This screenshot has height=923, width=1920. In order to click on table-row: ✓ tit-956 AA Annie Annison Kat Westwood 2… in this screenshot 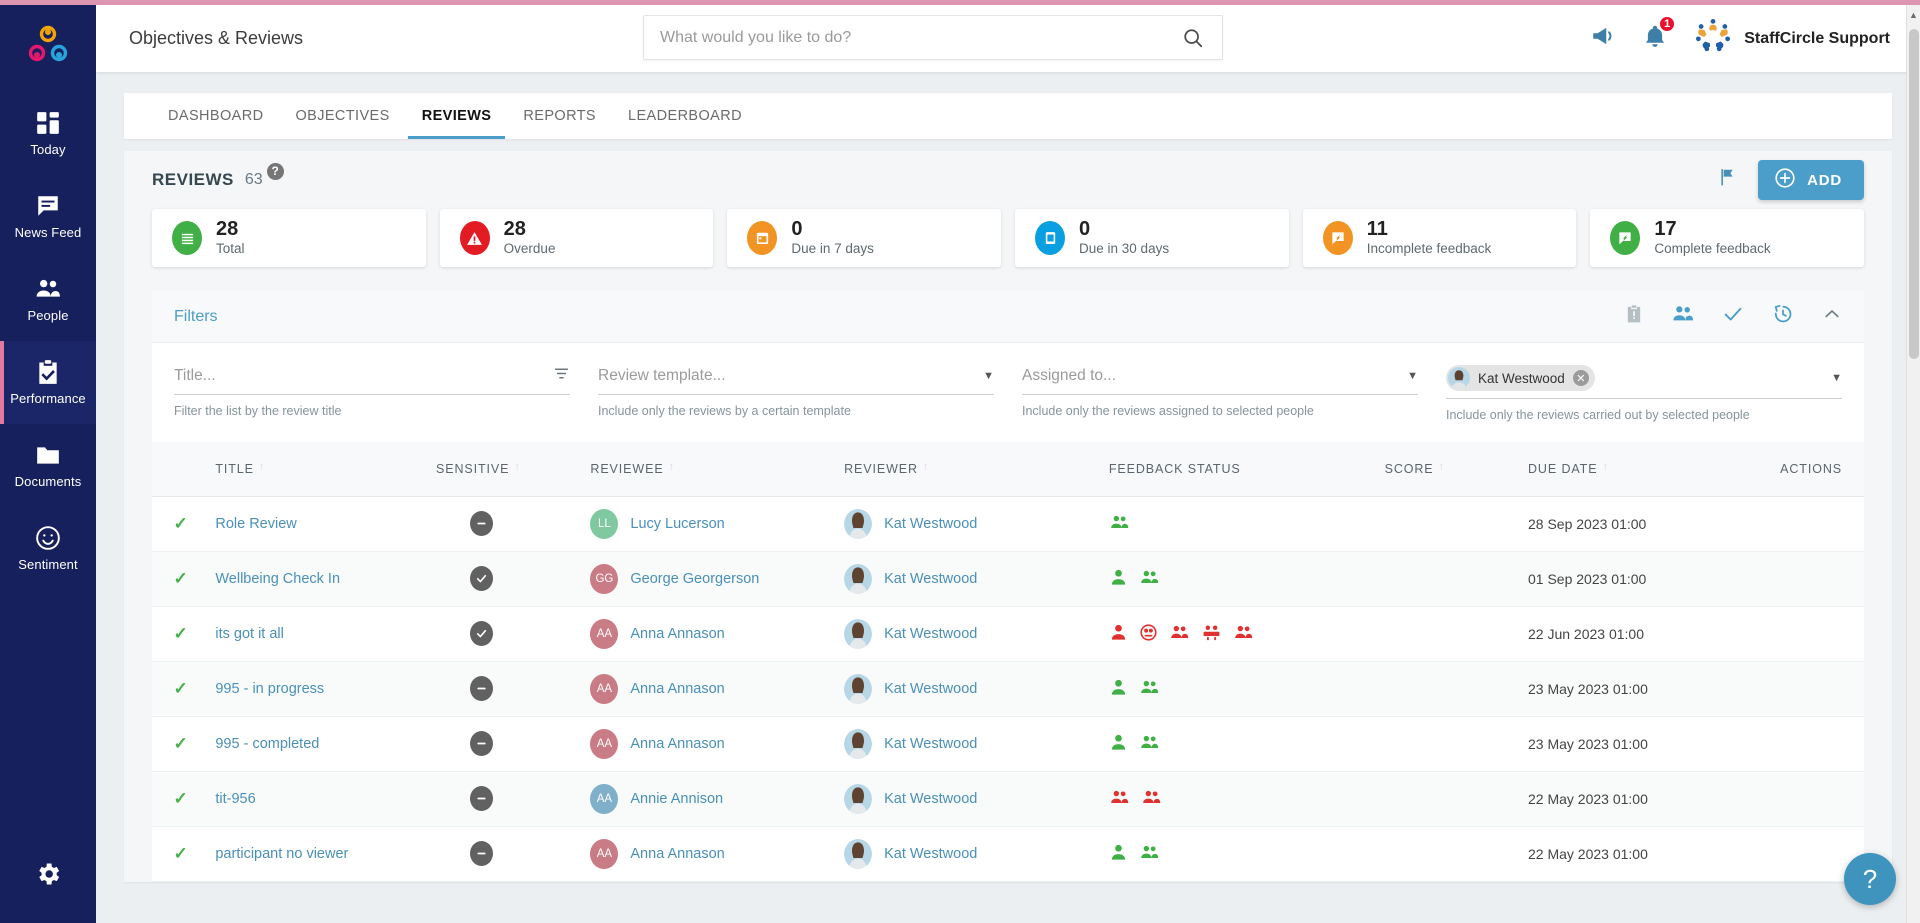, I will do `click(1008, 798)`.